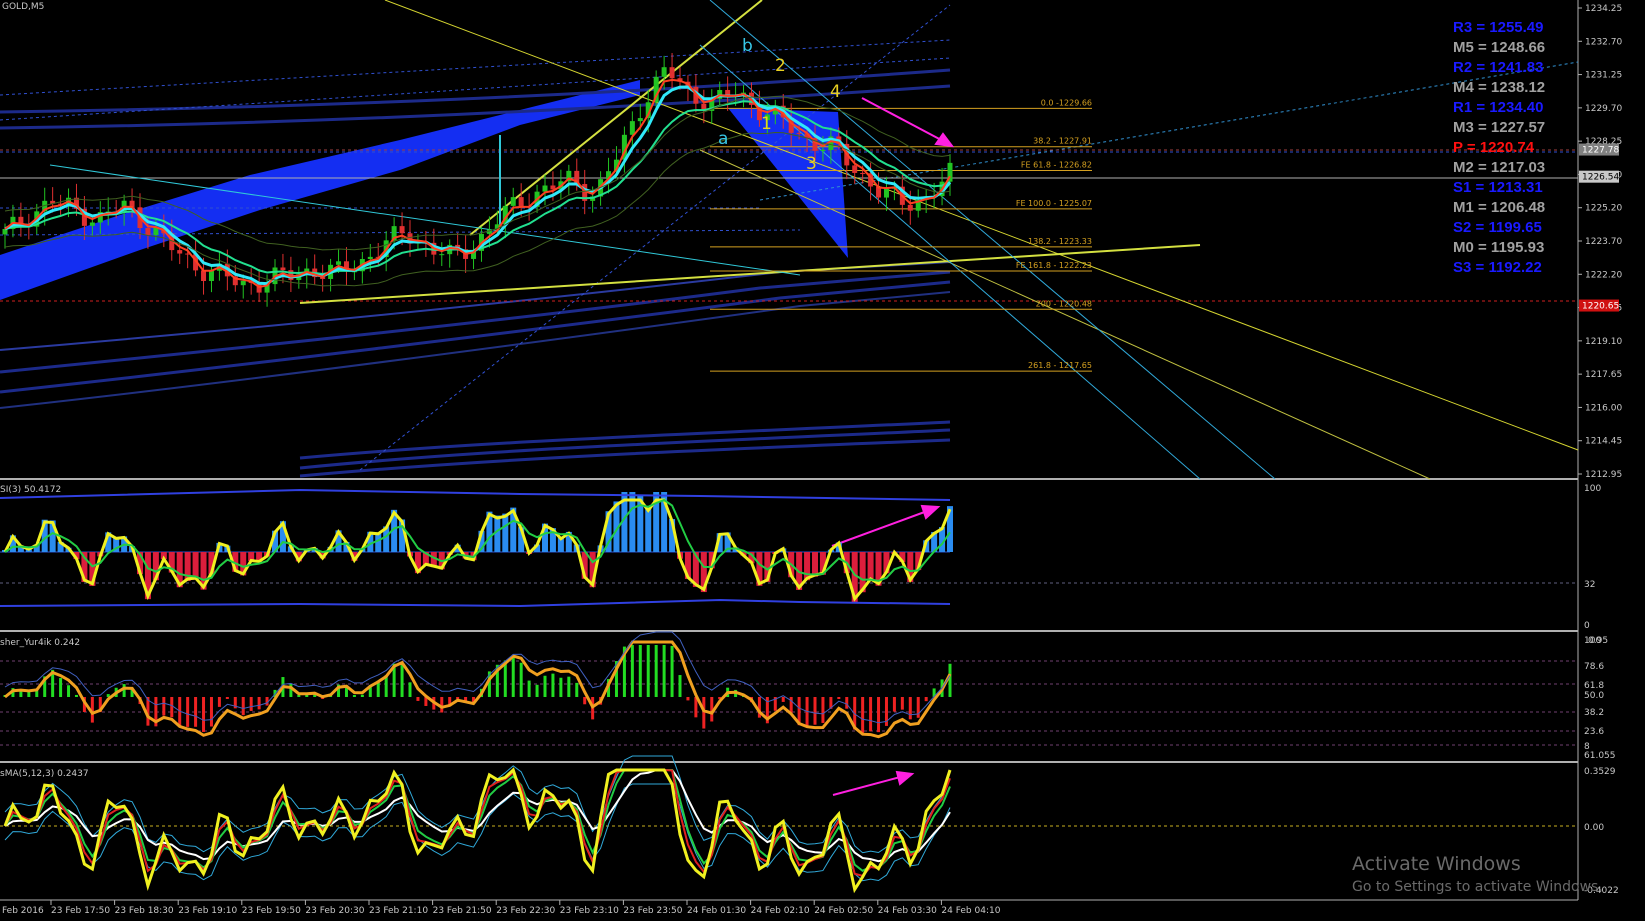 The image size is (1645, 921). What do you see at coordinates (907, 911) in the screenshot?
I see `time-axis-label: 24 Feb 03:30` at bounding box center [907, 911].